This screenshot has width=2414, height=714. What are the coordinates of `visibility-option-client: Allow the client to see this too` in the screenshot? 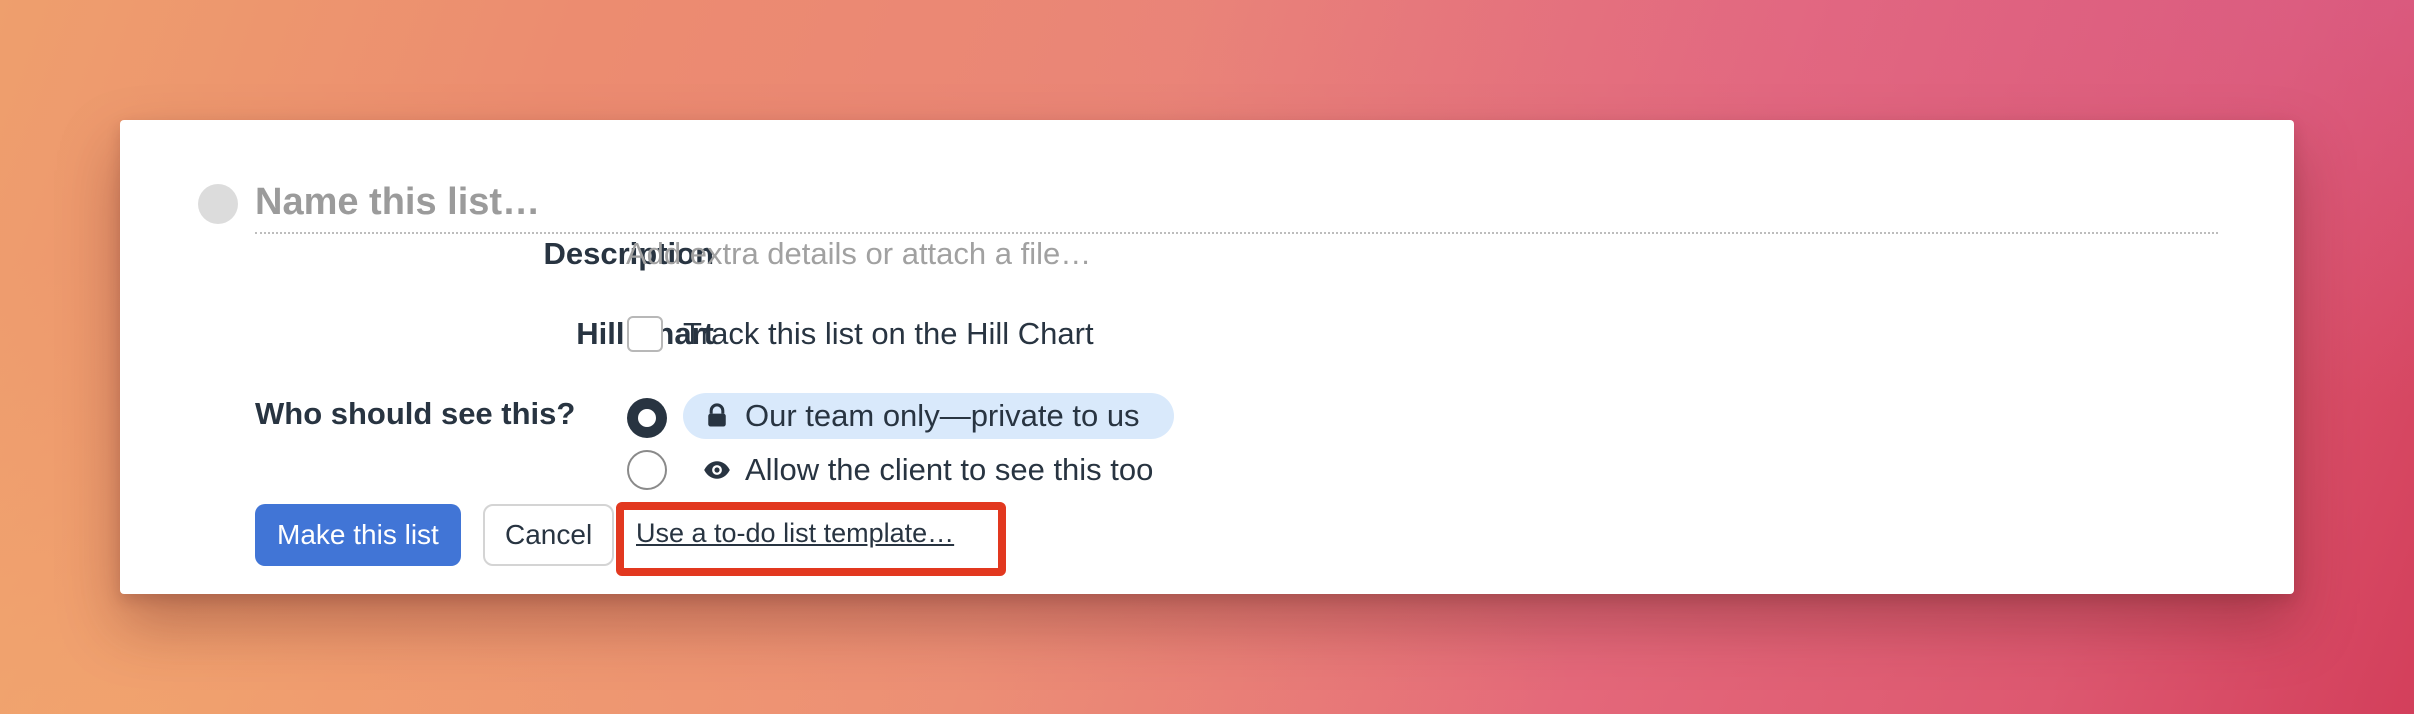 It's located at (928, 470).